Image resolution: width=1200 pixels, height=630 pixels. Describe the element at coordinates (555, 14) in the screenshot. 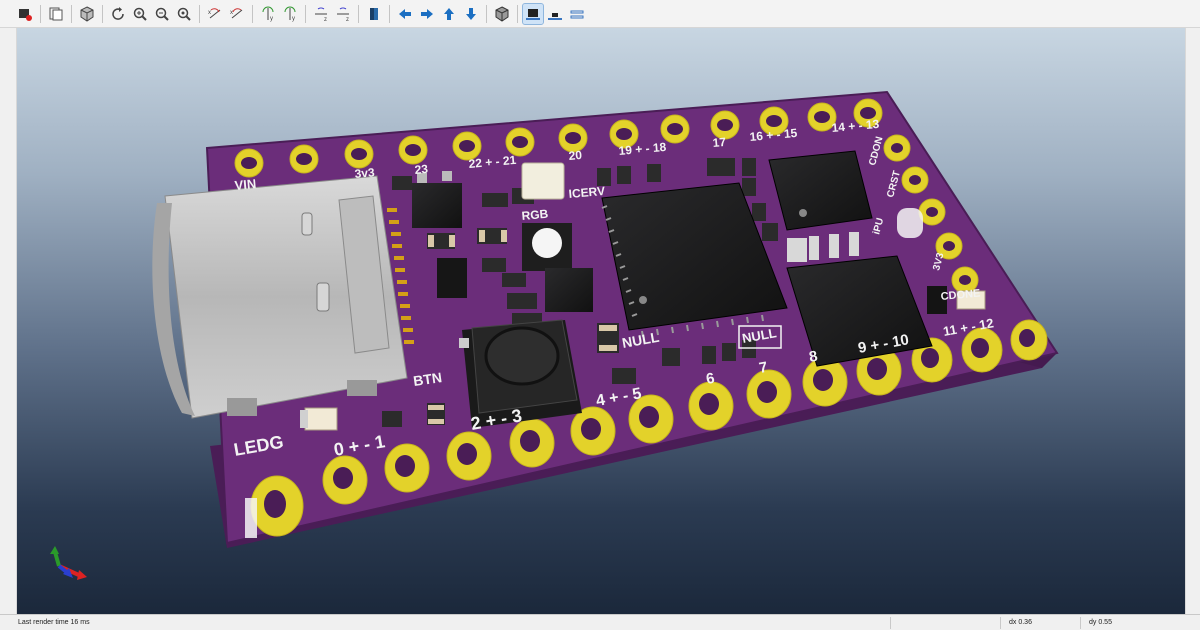

I see `view-bottom-icon` at that location.